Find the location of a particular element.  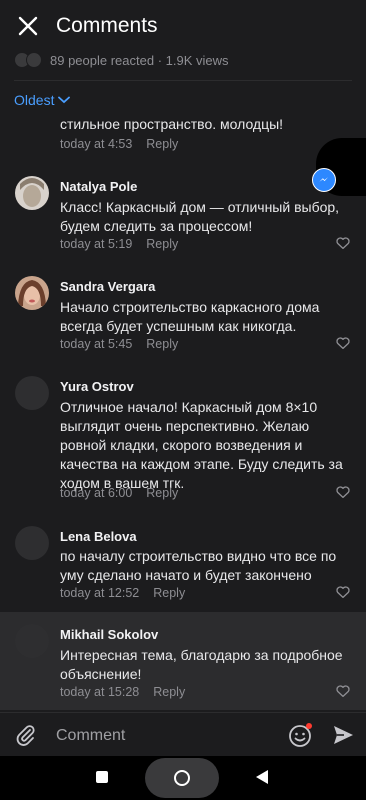

send-icon is located at coordinates (343, 735).